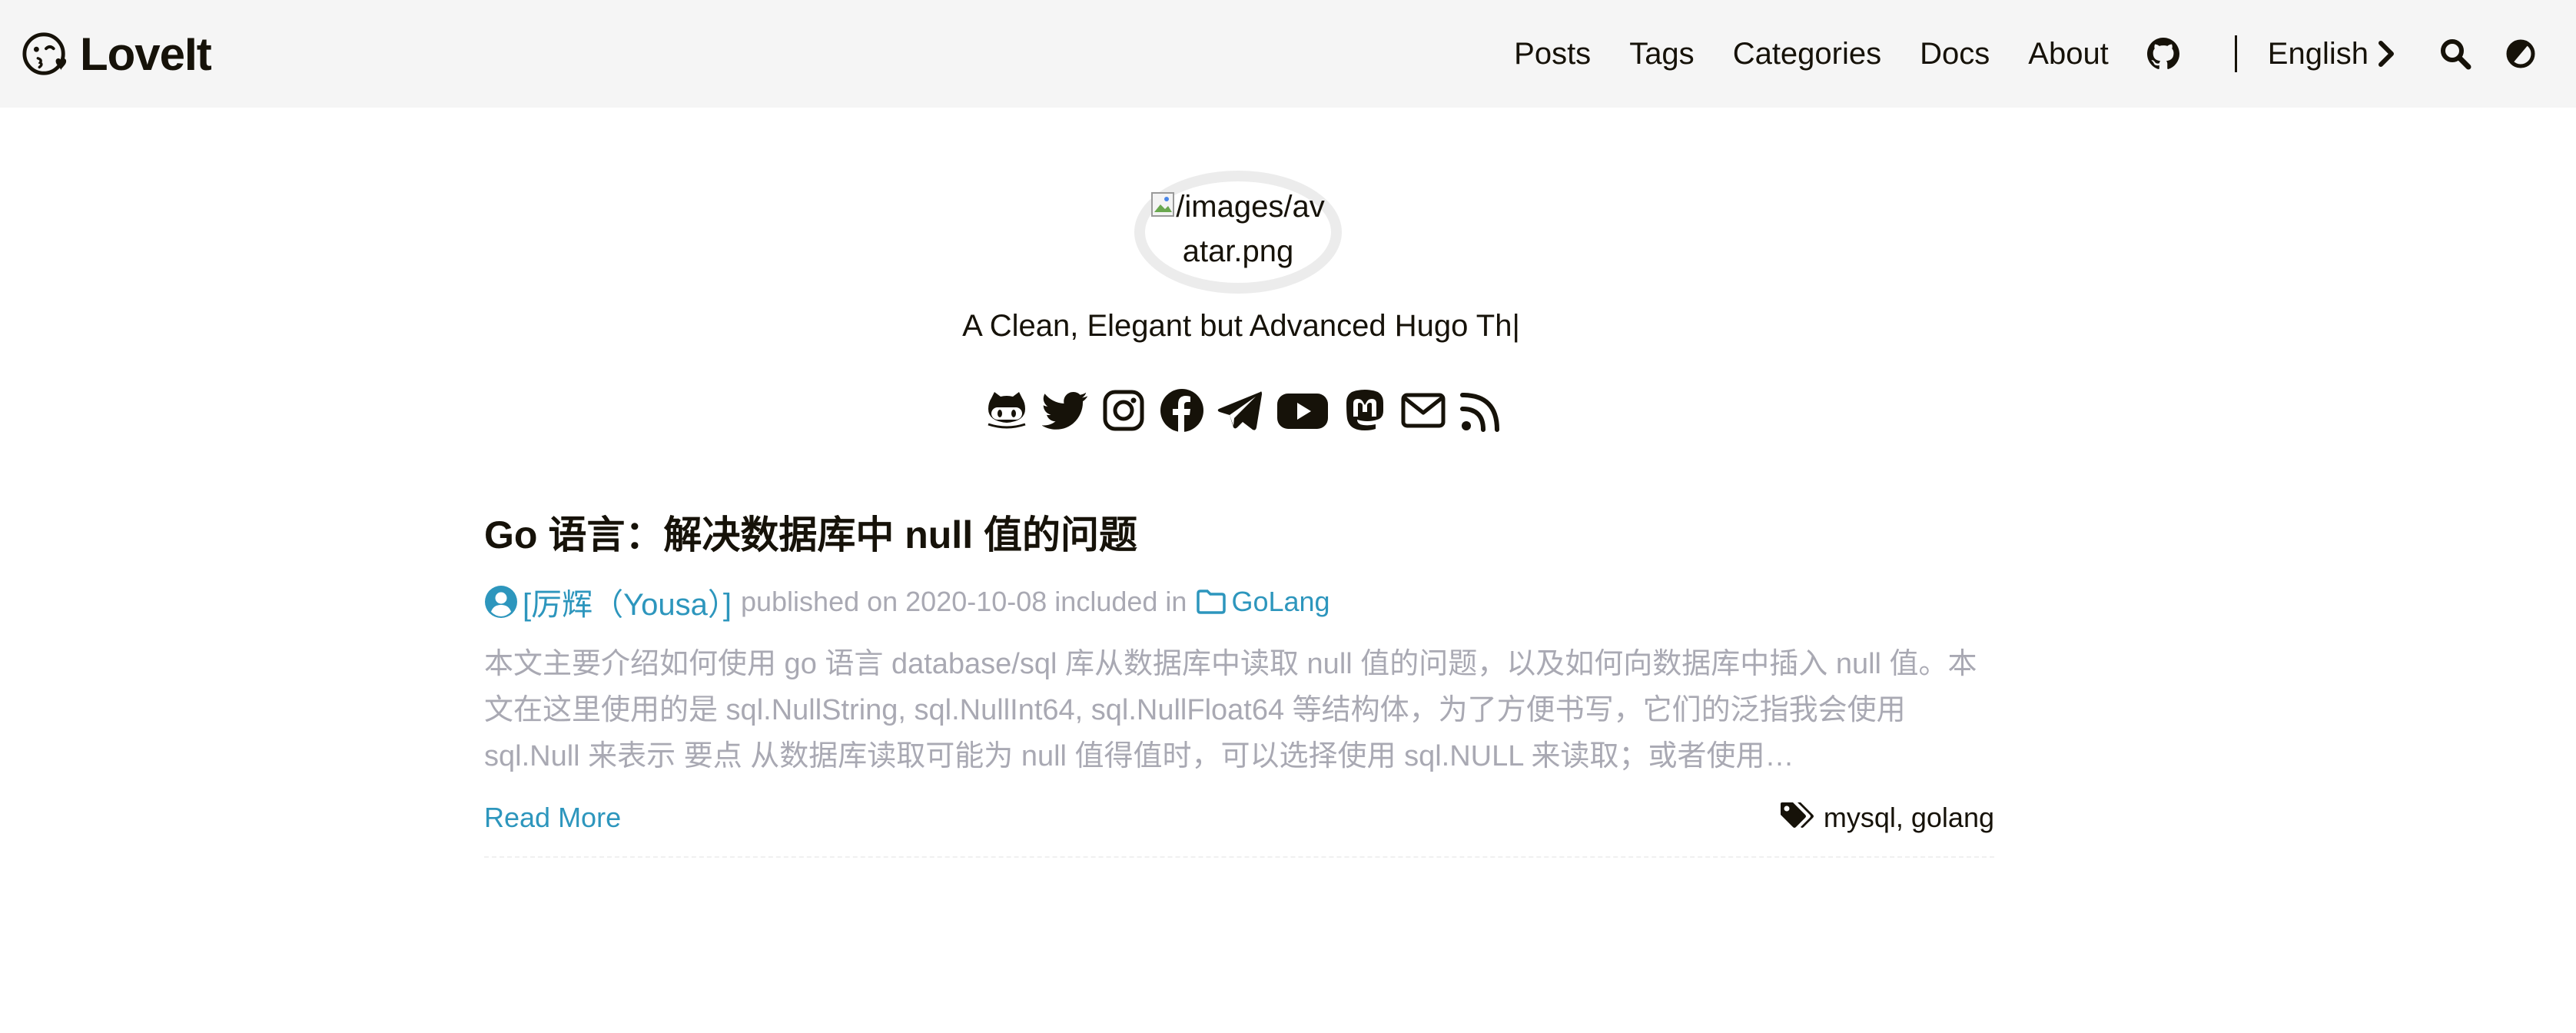  I want to click on telegram-icon, so click(1239, 410).